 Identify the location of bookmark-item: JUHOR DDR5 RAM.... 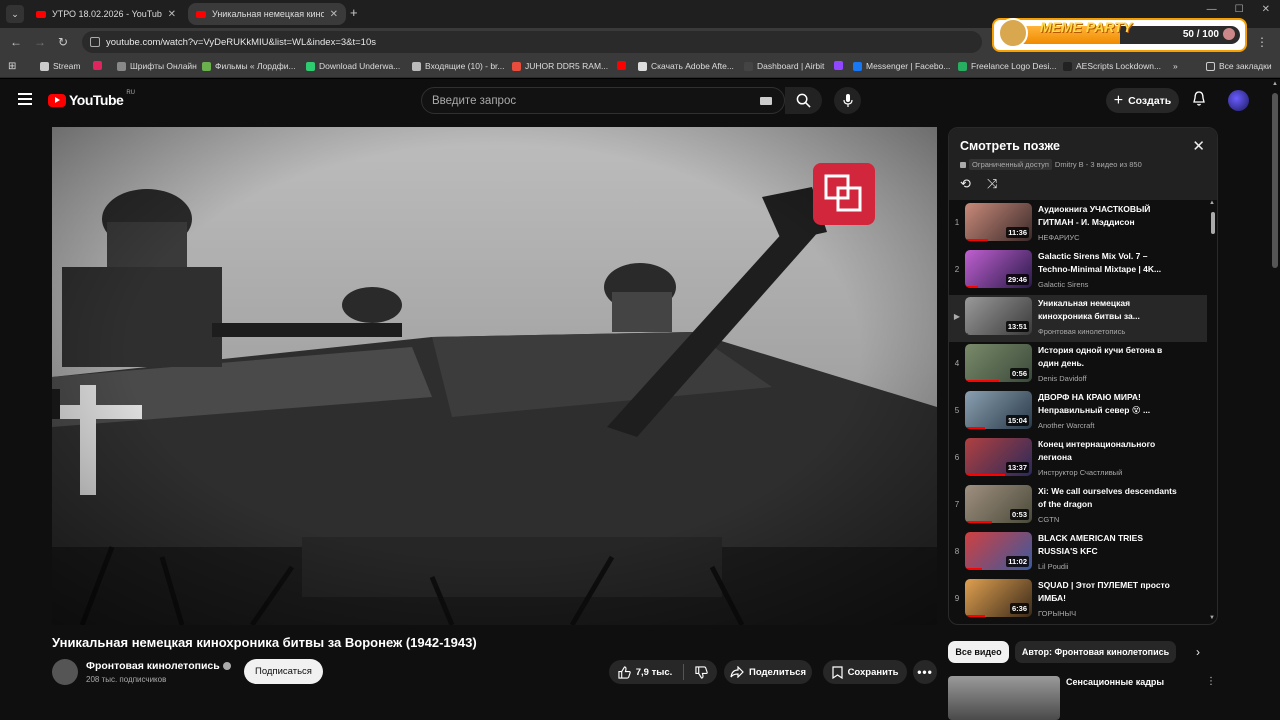
(560, 66).